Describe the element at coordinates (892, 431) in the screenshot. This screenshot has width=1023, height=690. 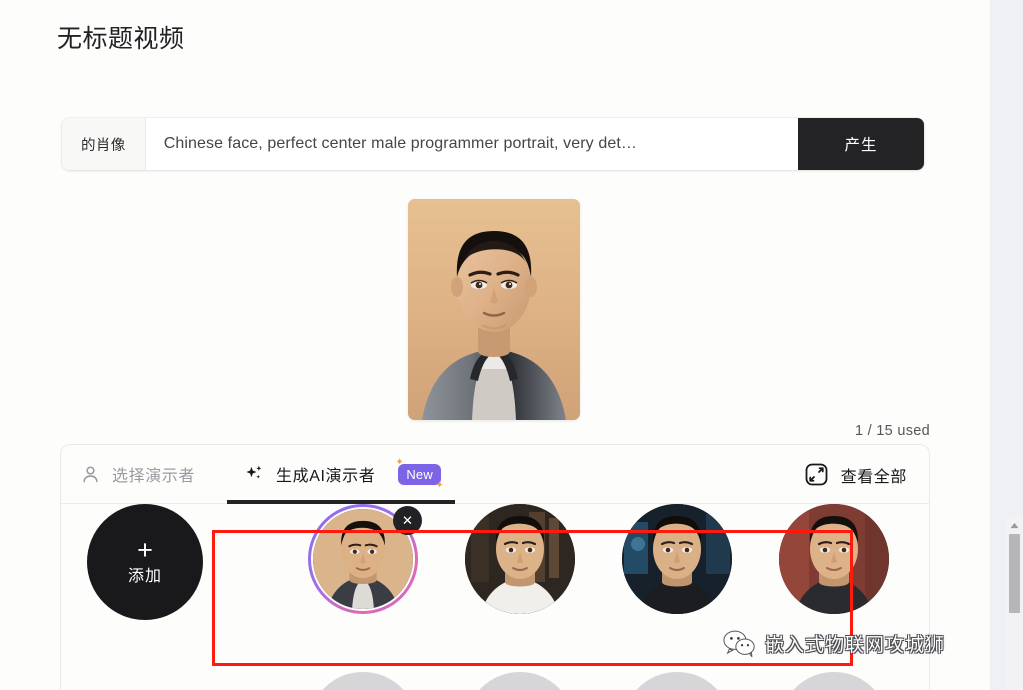
I see `usage-counter: 1 / 15 used` at that location.